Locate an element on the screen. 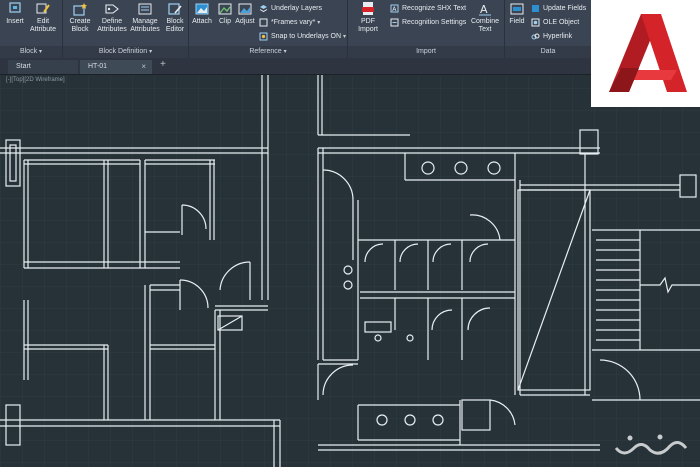 The image size is (700, 467). adjust-button: Adjust is located at coordinates (245, 14).